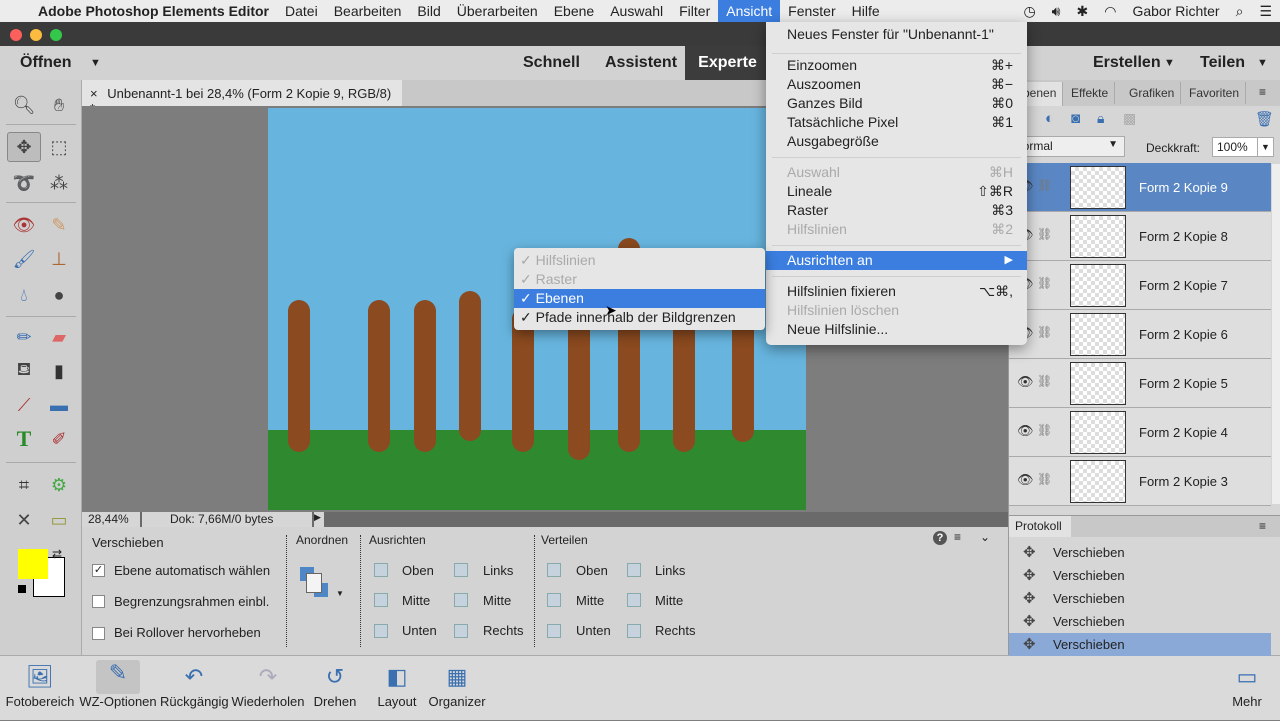  Describe the element at coordinates (24, 405) in the screenshot. I see `eyedropper-icon: ⟋` at that location.